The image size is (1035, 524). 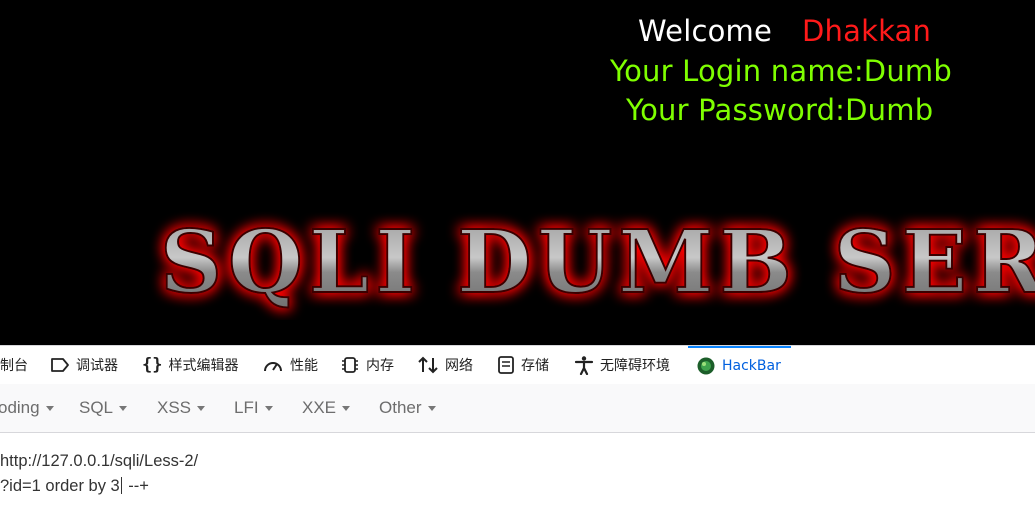 What do you see at coordinates (304, 366) in the screenshot?
I see `tab-performance-label: 性能` at bounding box center [304, 366].